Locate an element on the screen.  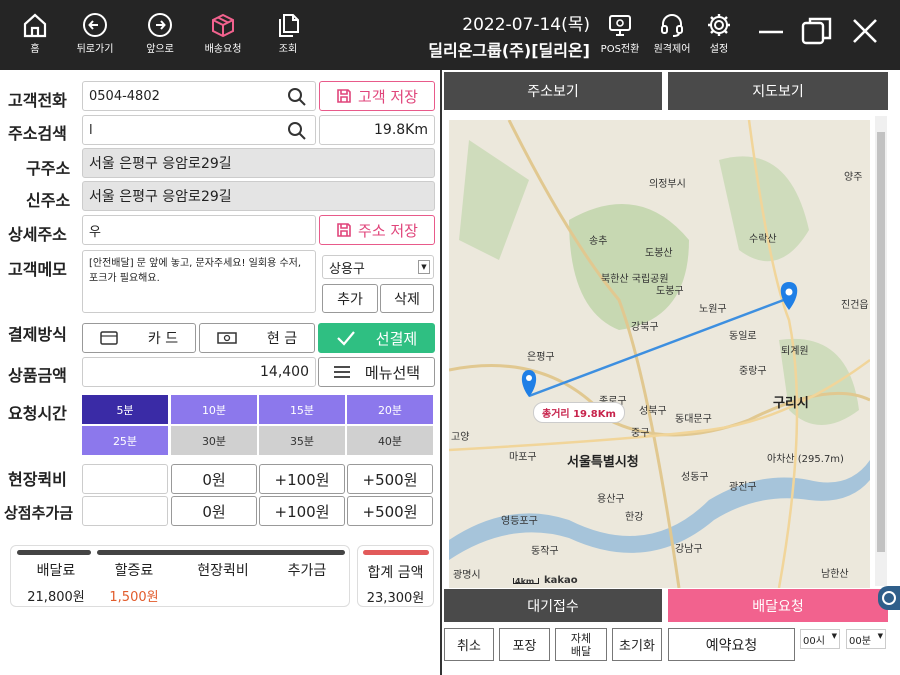
address-search-input: l is located at coordinates (199, 130).